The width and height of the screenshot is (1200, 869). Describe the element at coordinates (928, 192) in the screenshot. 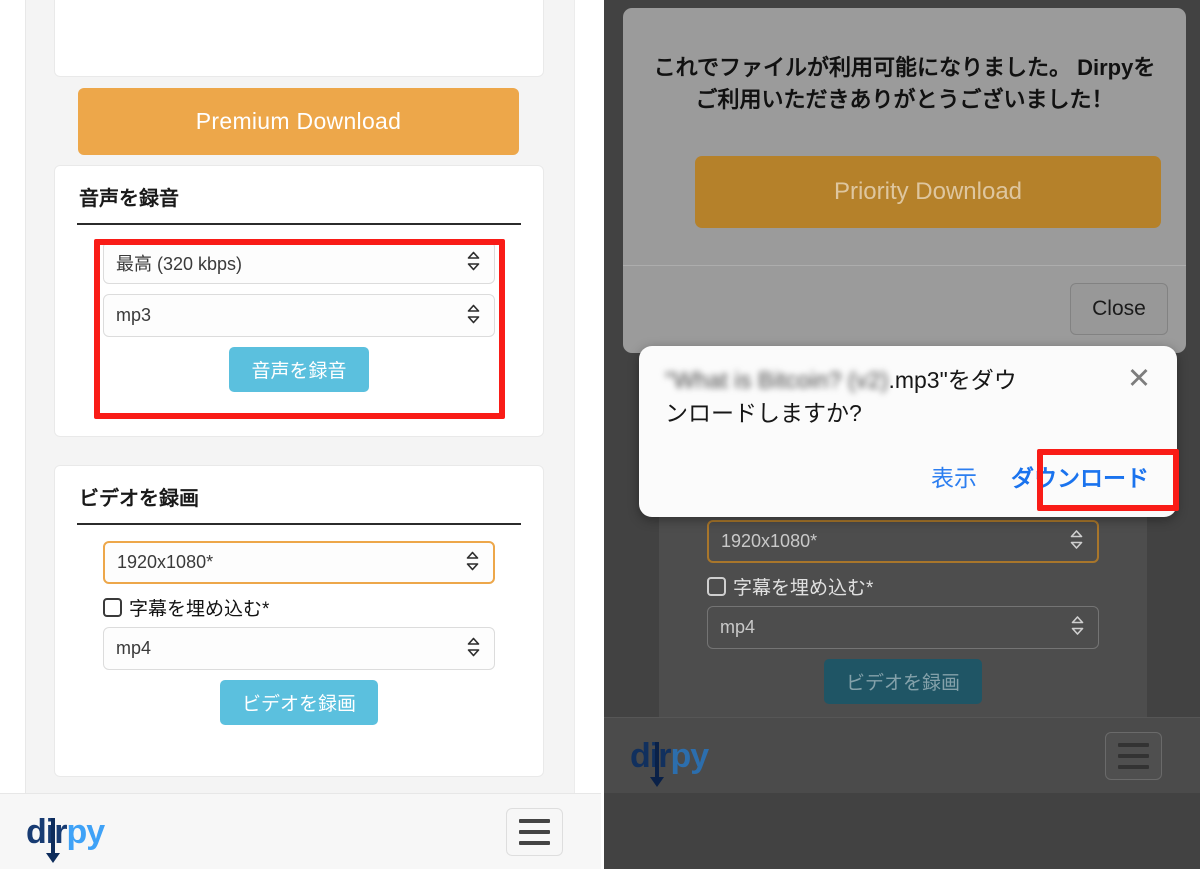

I see `priority-download-button: Priority Download` at that location.